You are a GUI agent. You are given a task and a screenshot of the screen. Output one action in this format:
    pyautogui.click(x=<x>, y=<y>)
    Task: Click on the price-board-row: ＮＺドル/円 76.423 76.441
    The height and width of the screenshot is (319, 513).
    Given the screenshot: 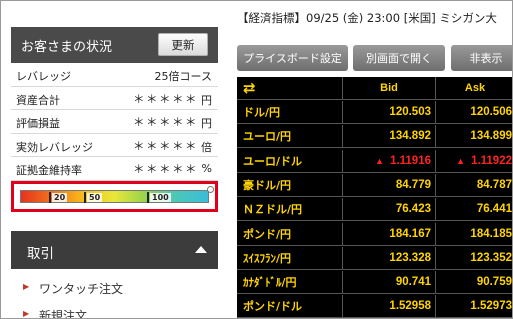 What is the action you would take?
    pyautogui.click(x=374, y=210)
    